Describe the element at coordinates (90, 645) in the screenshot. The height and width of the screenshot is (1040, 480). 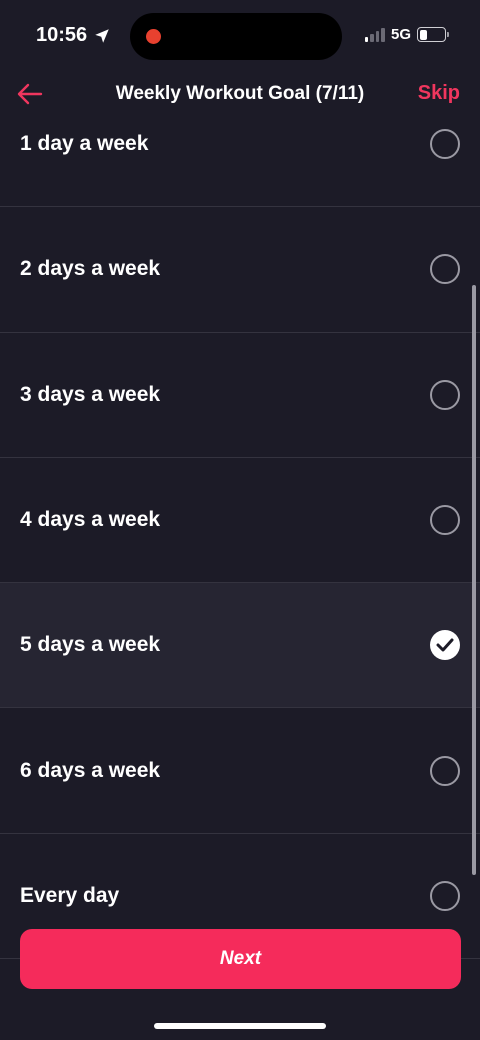
I see `goal-option-label: 5 days a week` at that location.